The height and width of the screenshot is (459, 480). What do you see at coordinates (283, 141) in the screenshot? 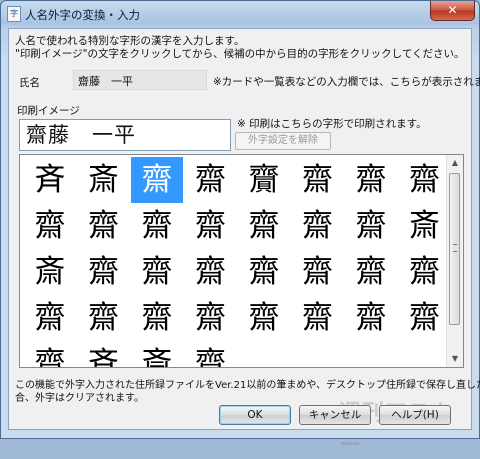
I see `clear-gaiji-button: 外字設定を解除` at bounding box center [283, 141].